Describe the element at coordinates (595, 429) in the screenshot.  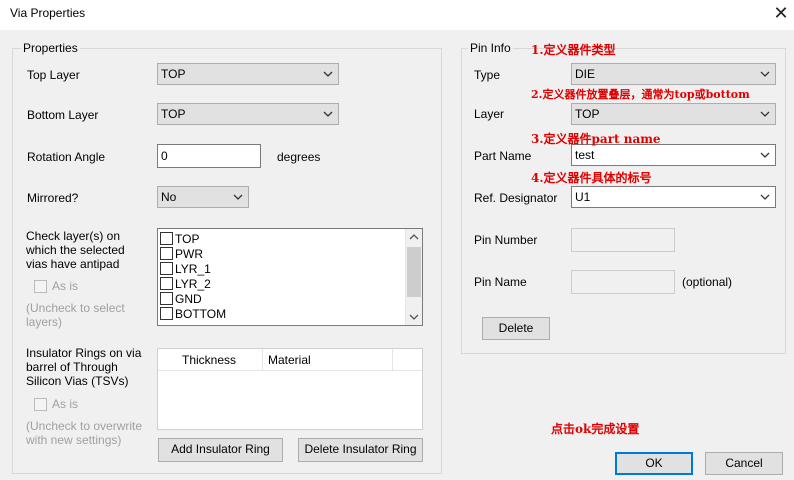
I see `annotation-ok: 点击ok完成设置` at that location.